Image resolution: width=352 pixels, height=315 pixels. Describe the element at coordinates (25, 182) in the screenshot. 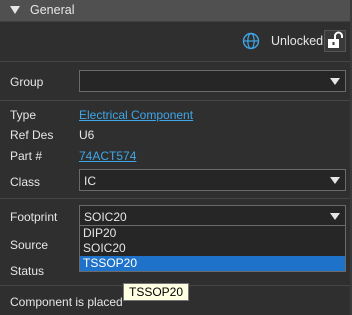

I see `class-label: Class` at that location.